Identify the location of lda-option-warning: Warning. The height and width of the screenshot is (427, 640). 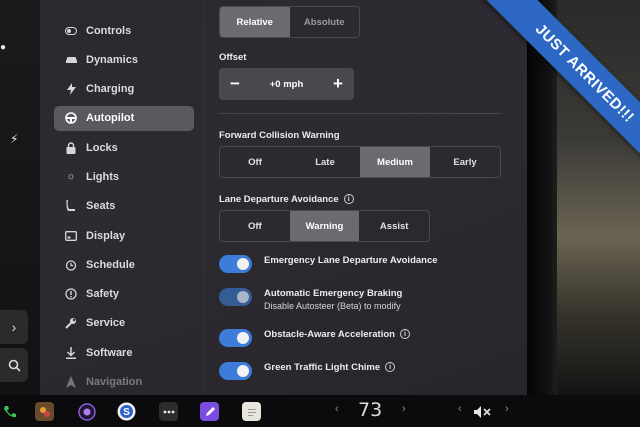
(324, 226).